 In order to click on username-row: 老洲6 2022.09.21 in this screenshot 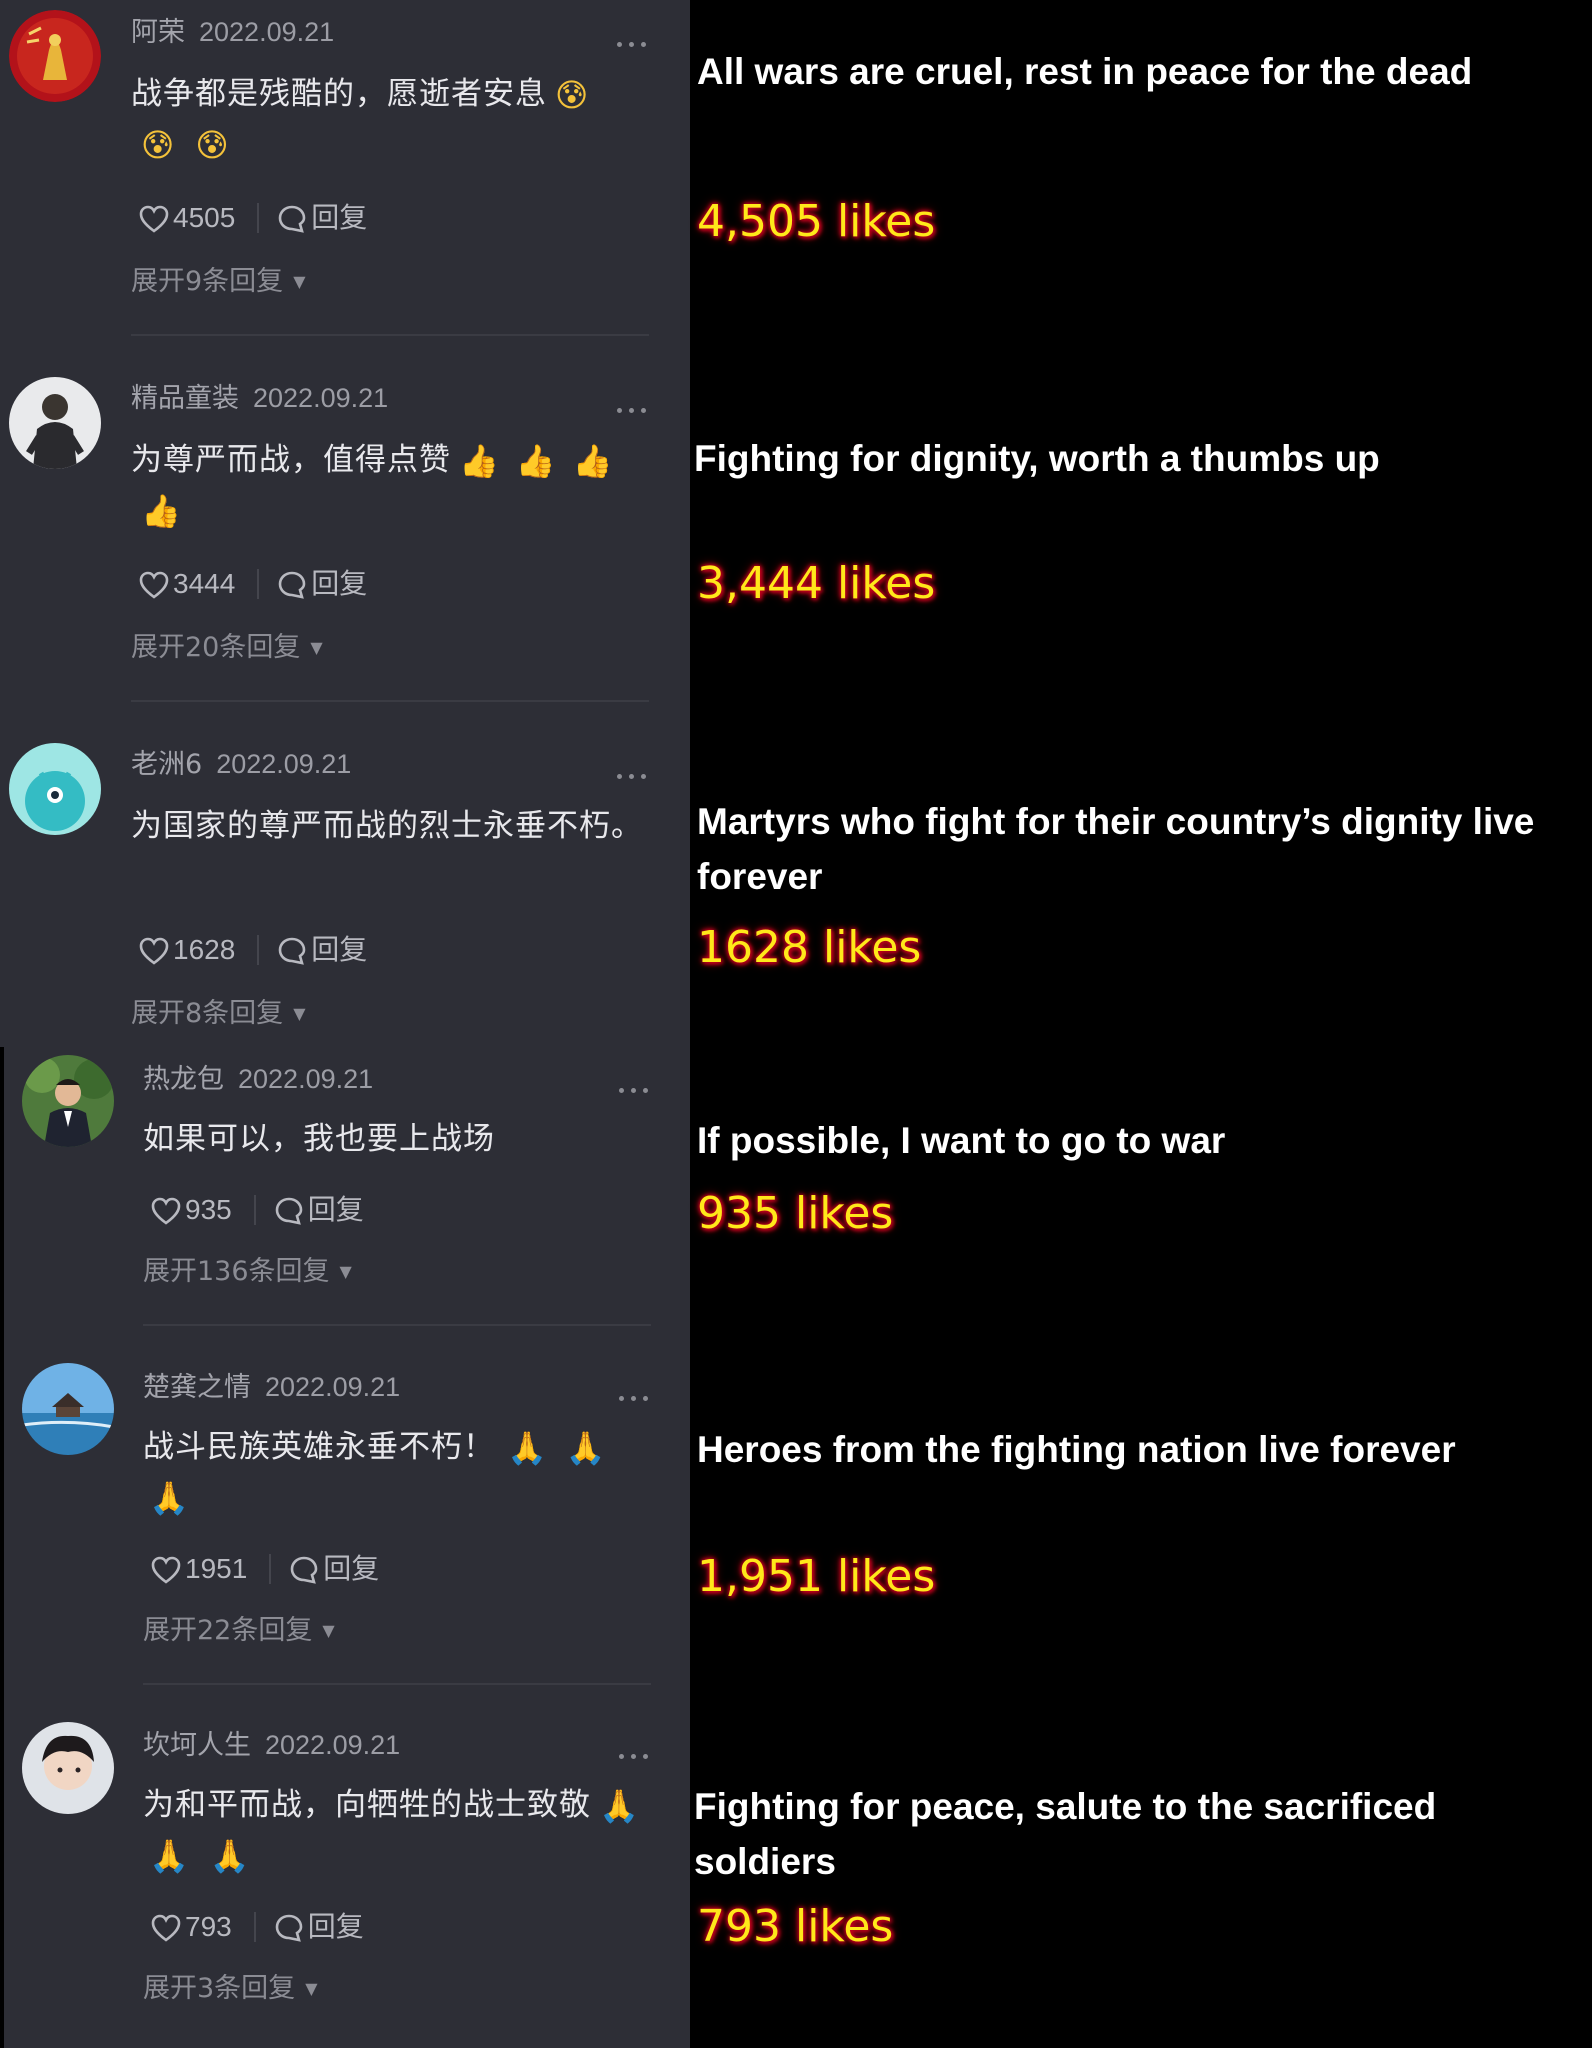, I will do `click(241, 764)`.